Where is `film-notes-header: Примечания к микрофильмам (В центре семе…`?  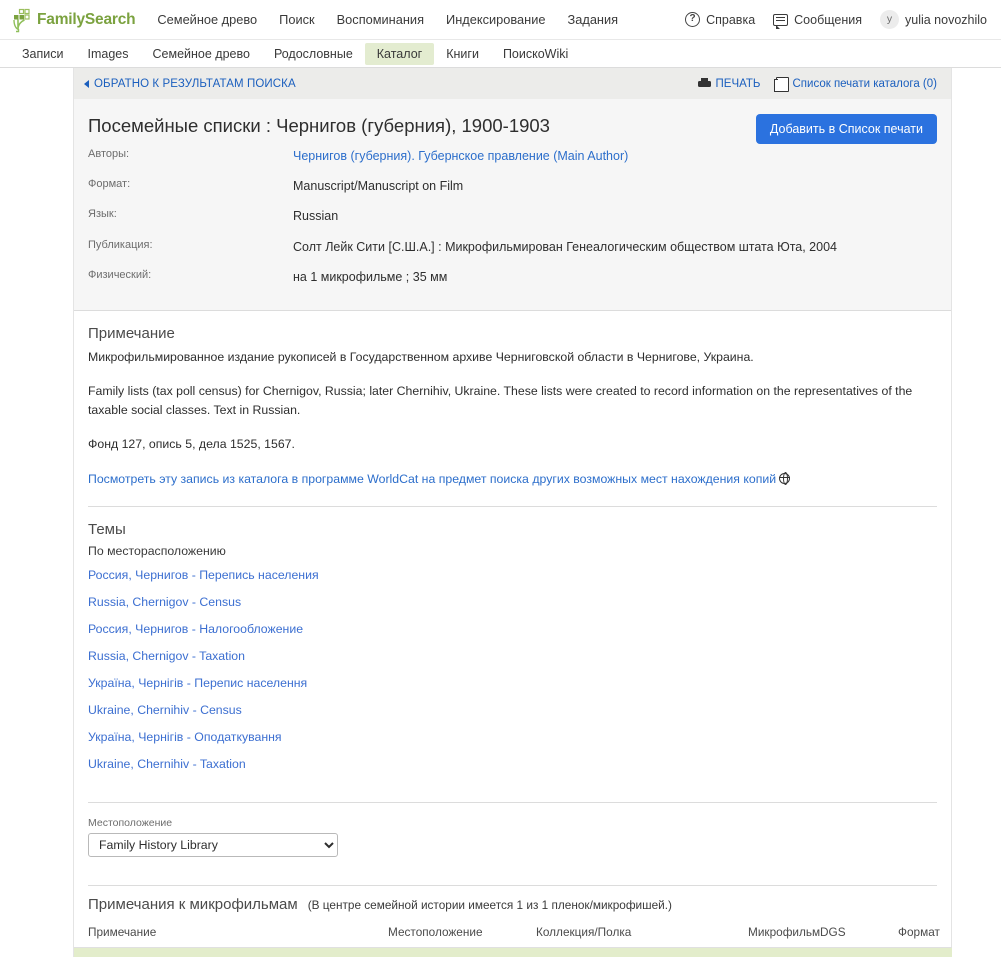
film-notes-header: Примечания к микрофильмам (В центре семе… is located at coordinates (512, 903).